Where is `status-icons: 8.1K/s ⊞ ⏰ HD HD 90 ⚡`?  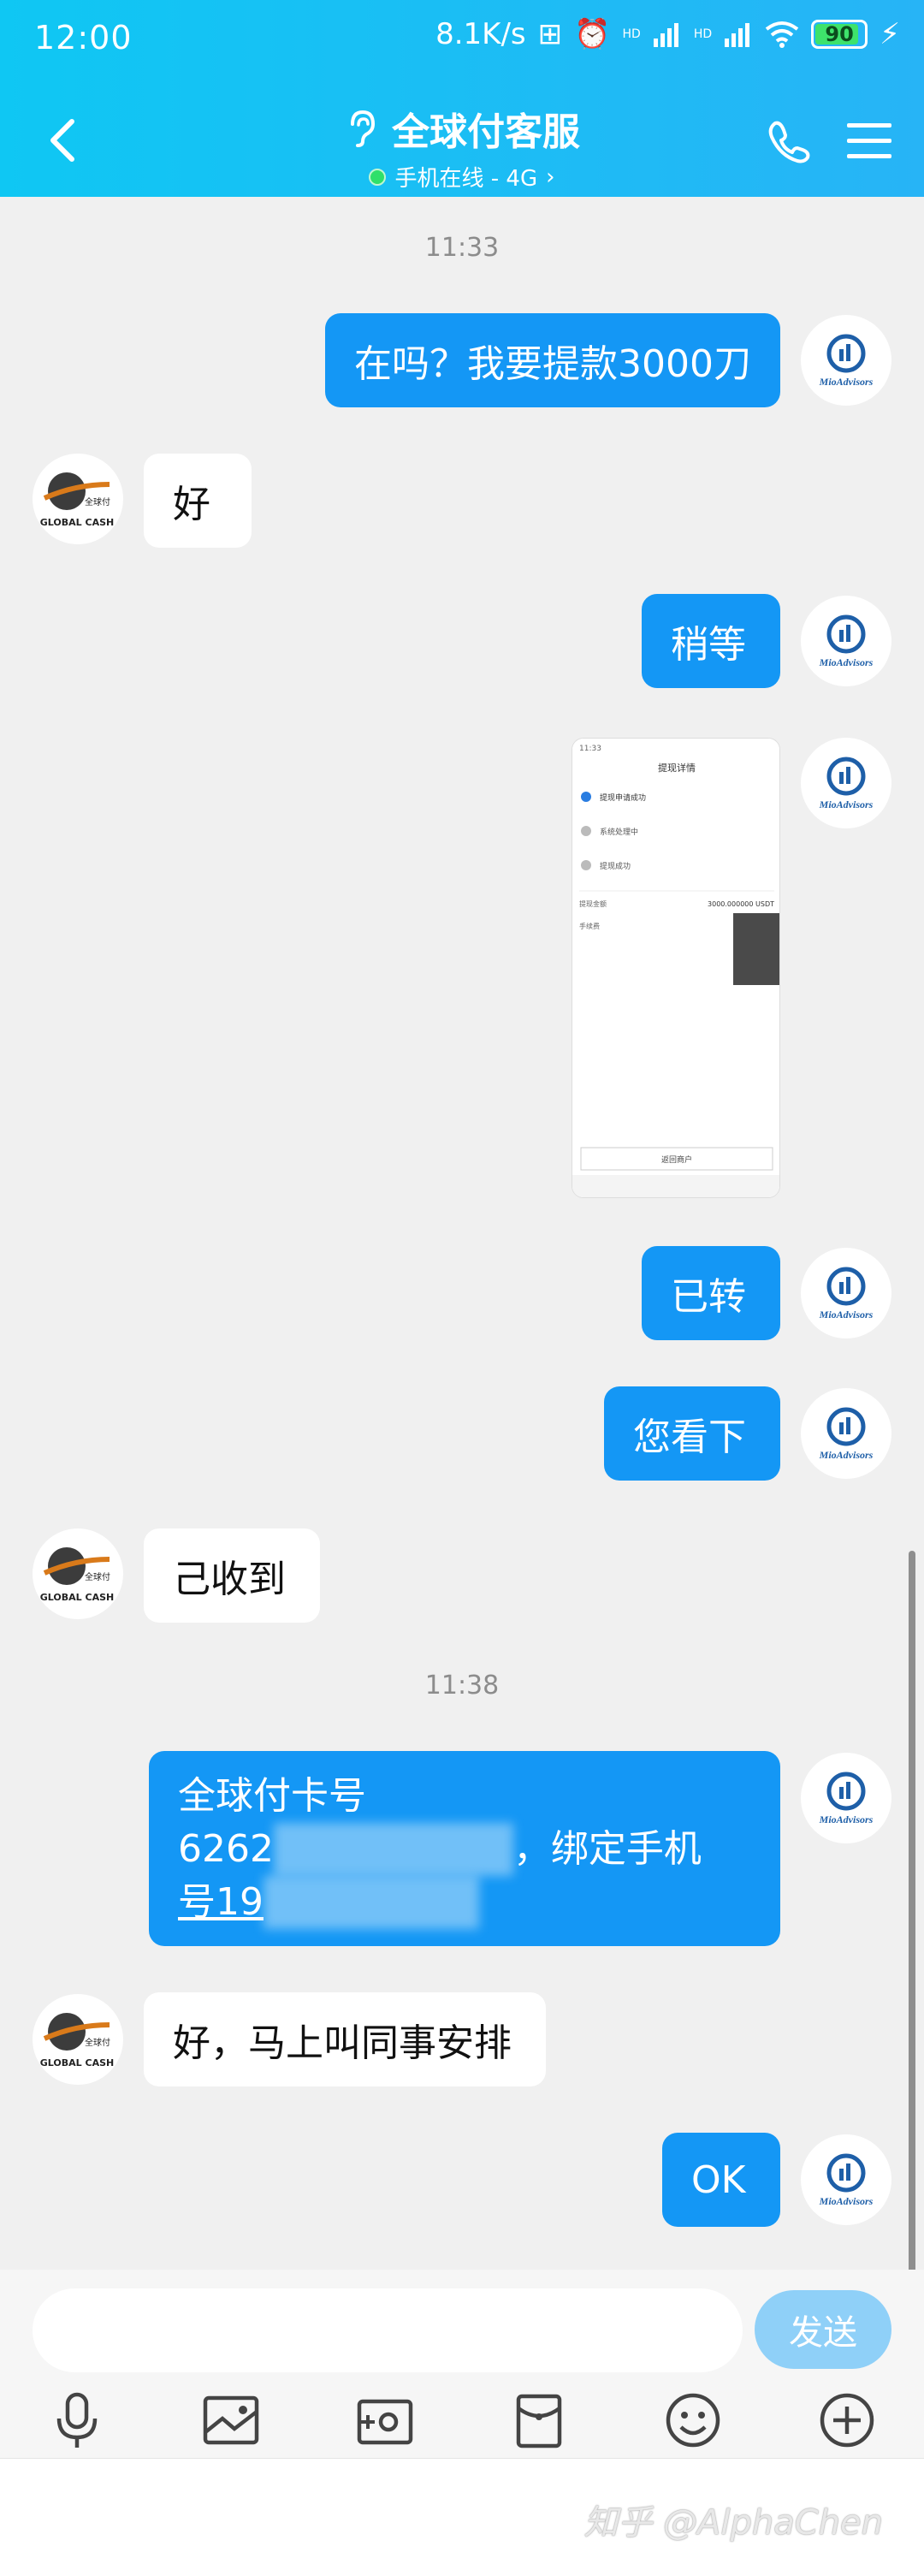
status-icons: 8.1K/s ⊞ ⏰ HD HD 90 ⚡ is located at coordinates (667, 34).